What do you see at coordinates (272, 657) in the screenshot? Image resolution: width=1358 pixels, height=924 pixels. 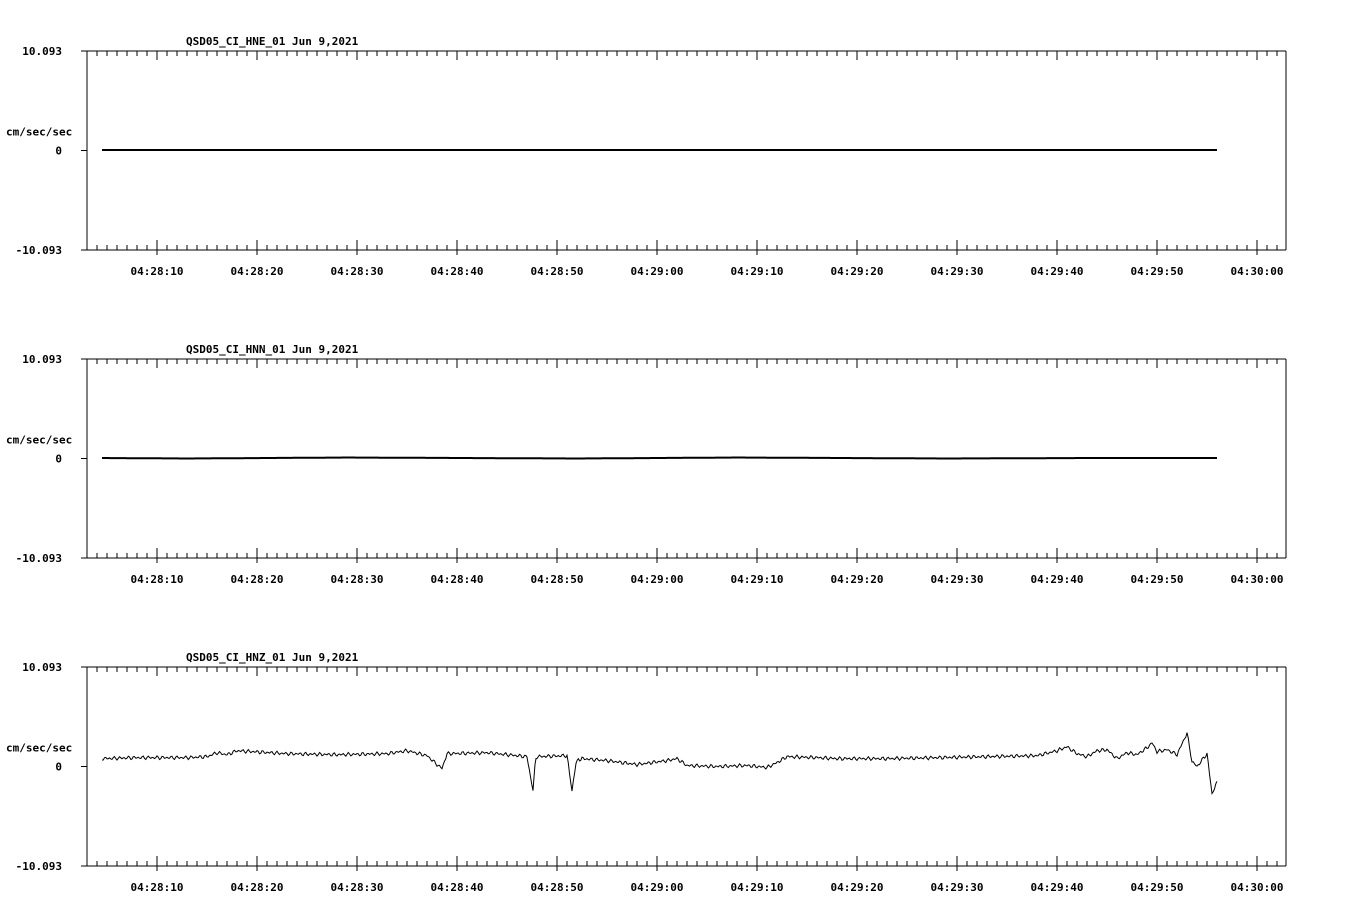 I see `panel-title: QSD05_CI_HNZ_01 Jun 9,2021` at bounding box center [272, 657].